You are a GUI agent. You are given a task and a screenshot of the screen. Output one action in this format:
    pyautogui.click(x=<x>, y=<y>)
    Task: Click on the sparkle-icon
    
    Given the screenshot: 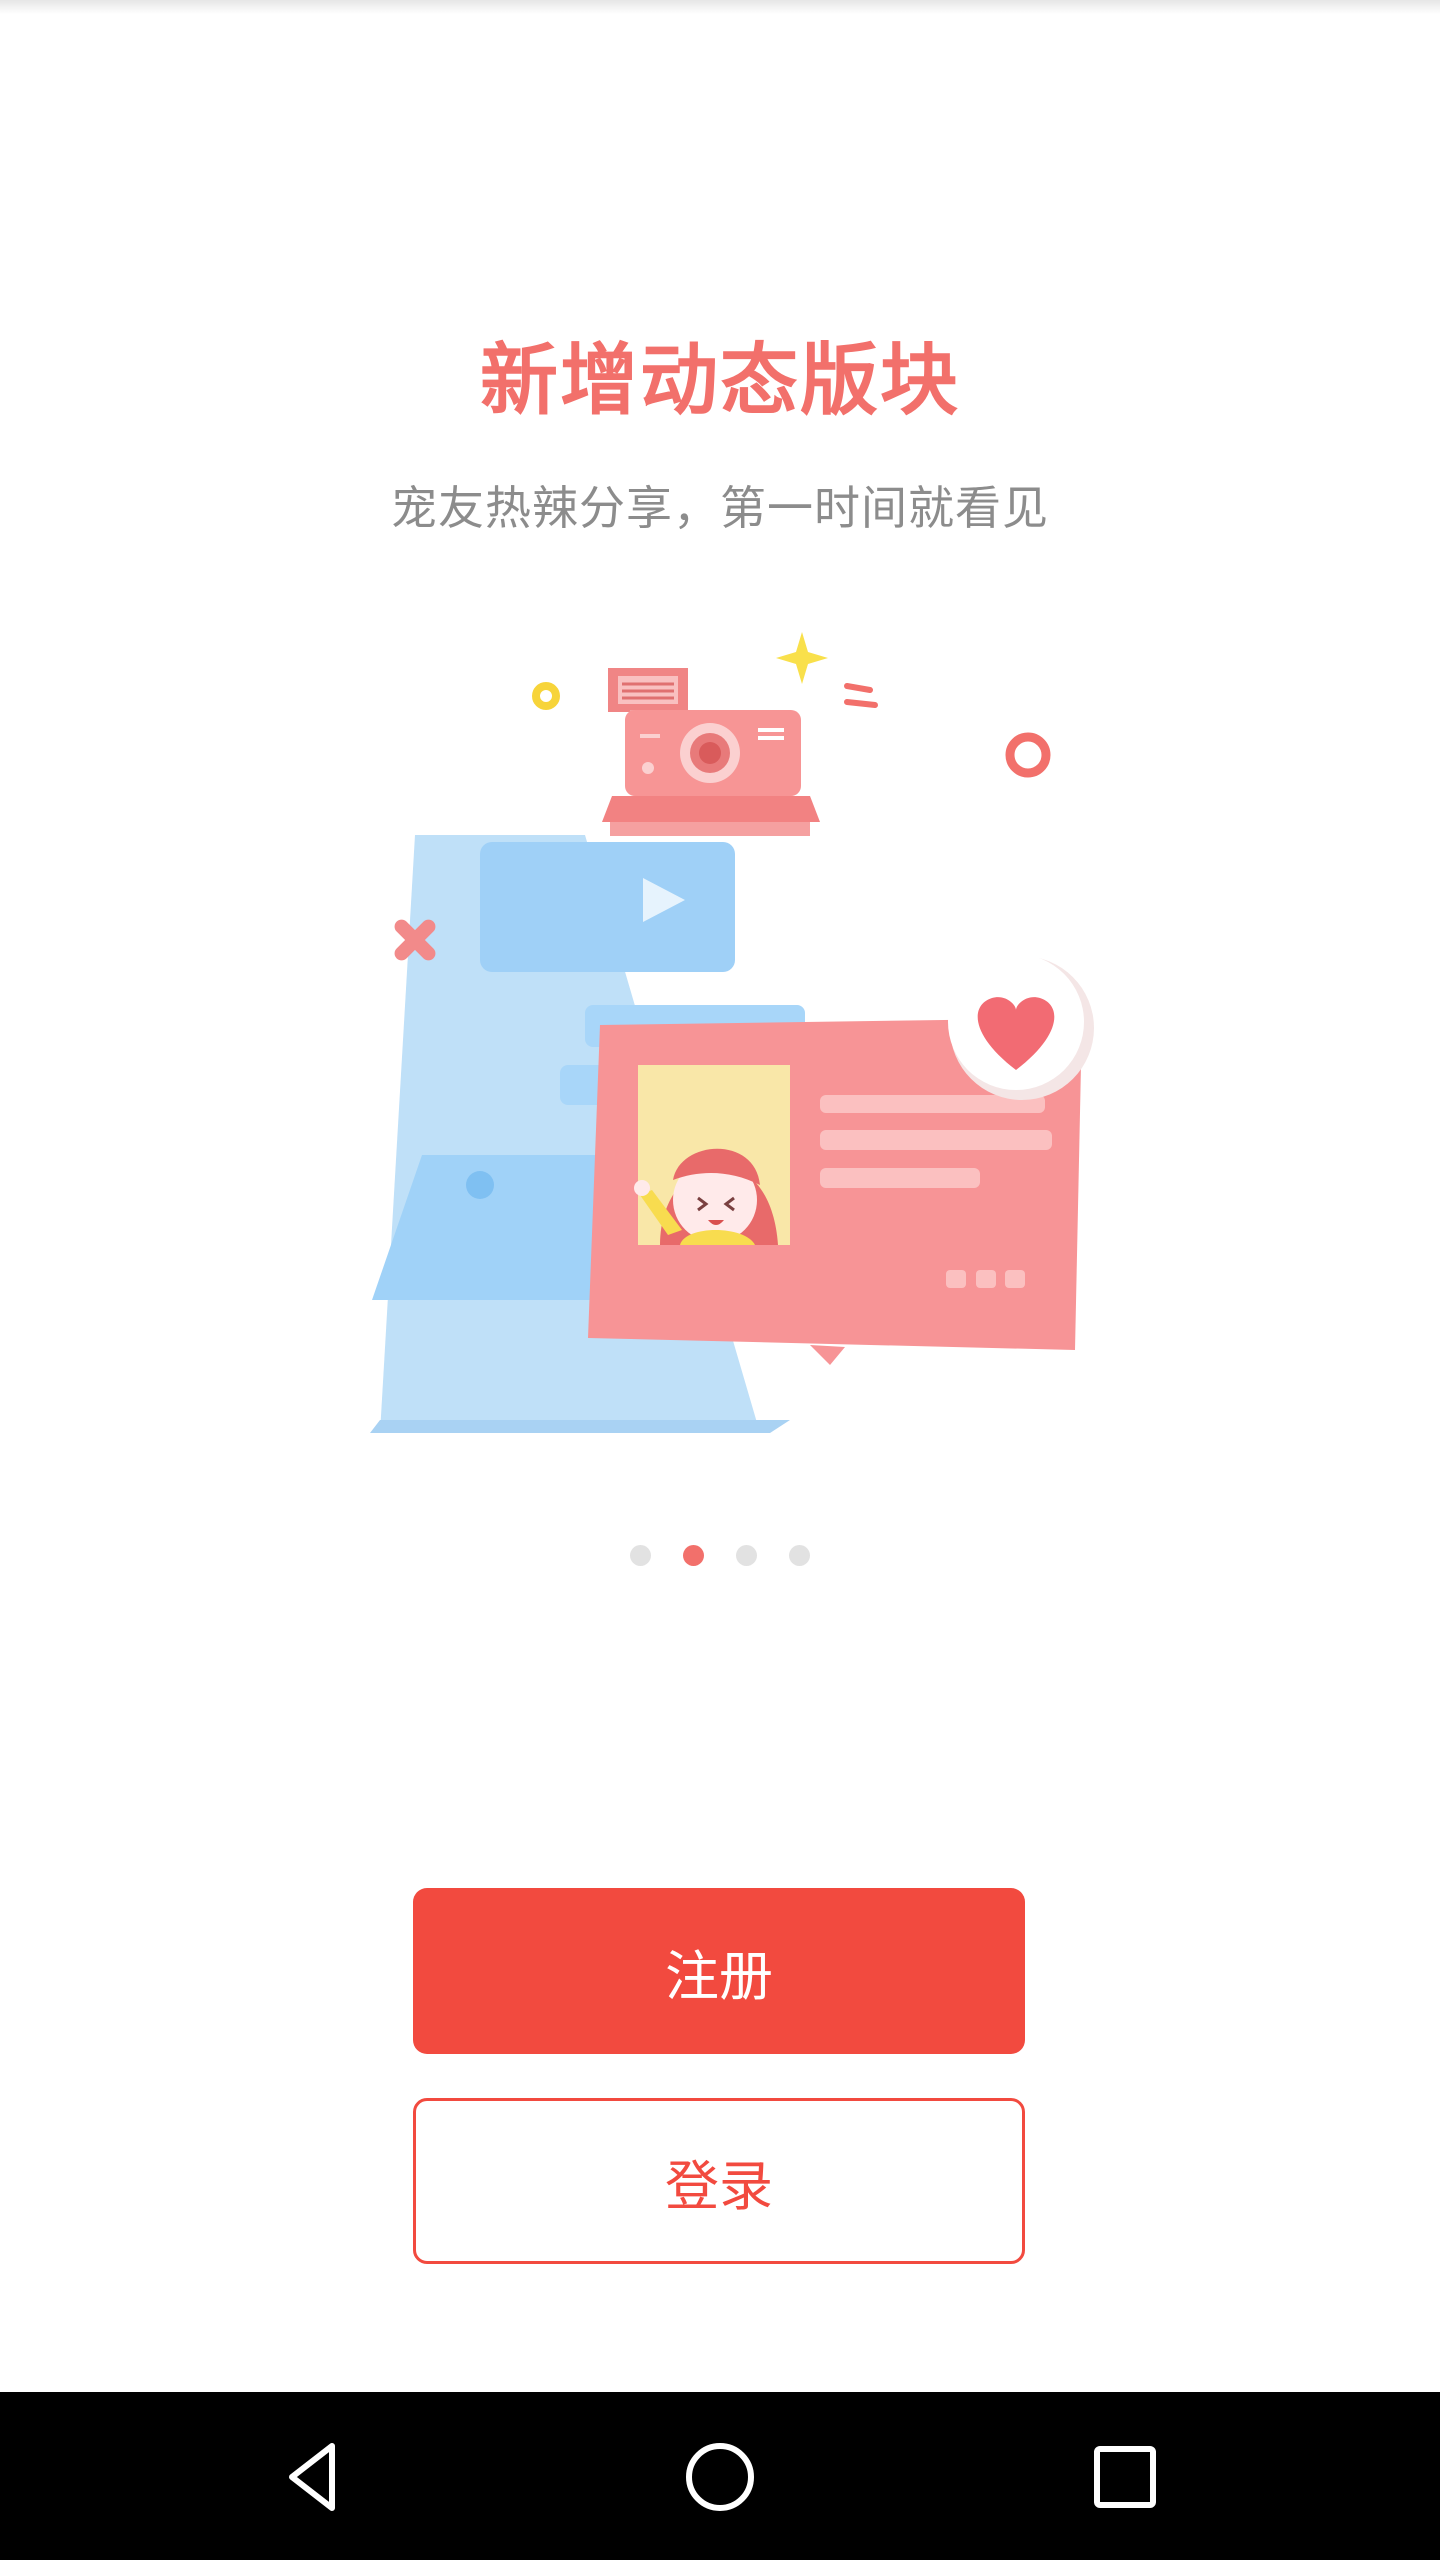 What is the action you would take?
    pyautogui.click(x=802, y=658)
    